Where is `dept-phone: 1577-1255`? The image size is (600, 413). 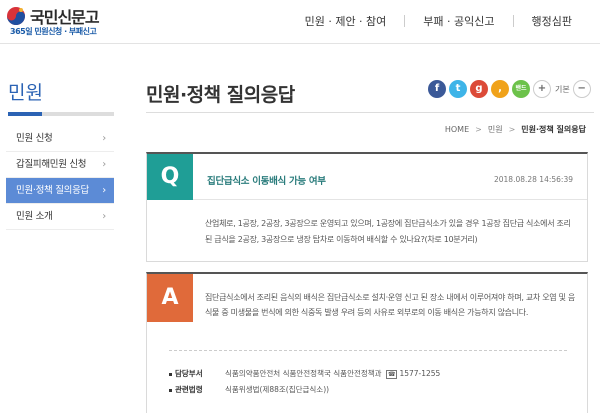
dept-phone: 1577-1255 is located at coordinates (420, 373).